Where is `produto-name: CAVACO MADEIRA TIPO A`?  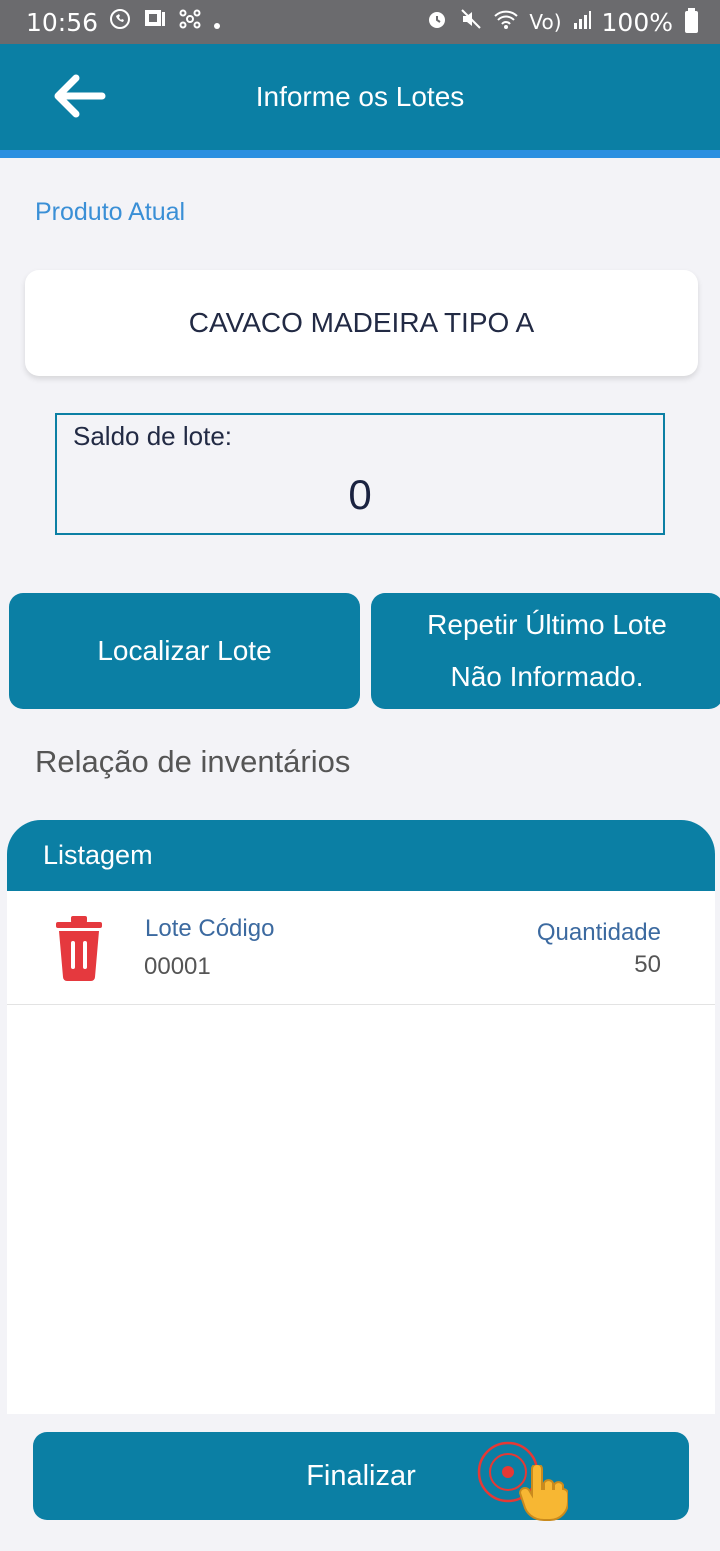 produto-name: CAVACO MADEIRA TIPO A is located at coordinates (361, 322).